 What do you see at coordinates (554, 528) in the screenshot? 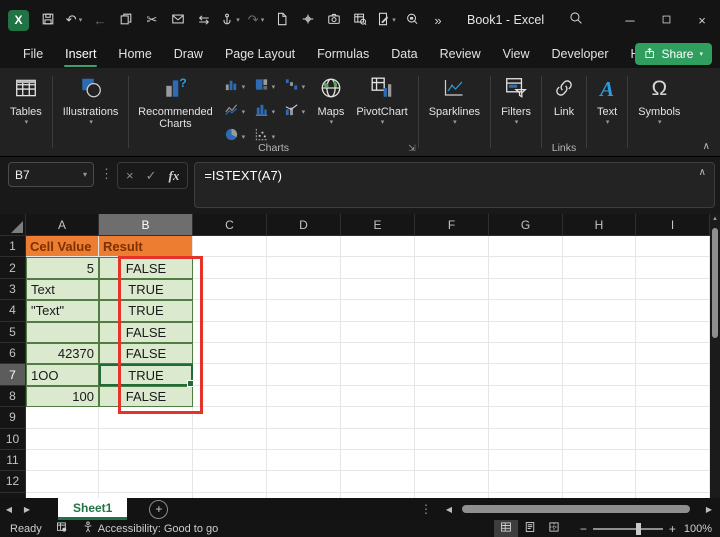
I see `page-break-view-button` at bounding box center [554, 528].